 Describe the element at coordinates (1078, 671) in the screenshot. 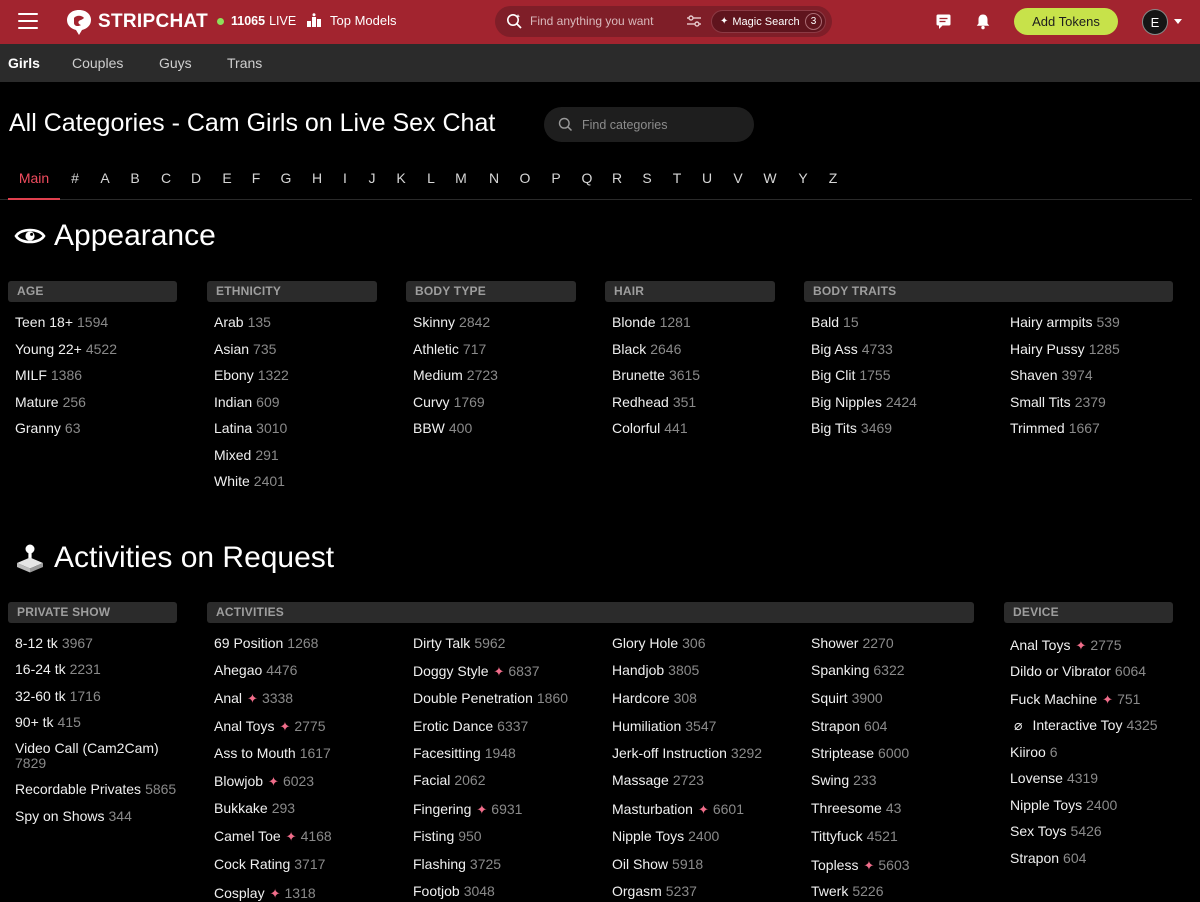

I see `category-device-dildo-or-vibrator: Dildo or Vibrator 6064` at that location.